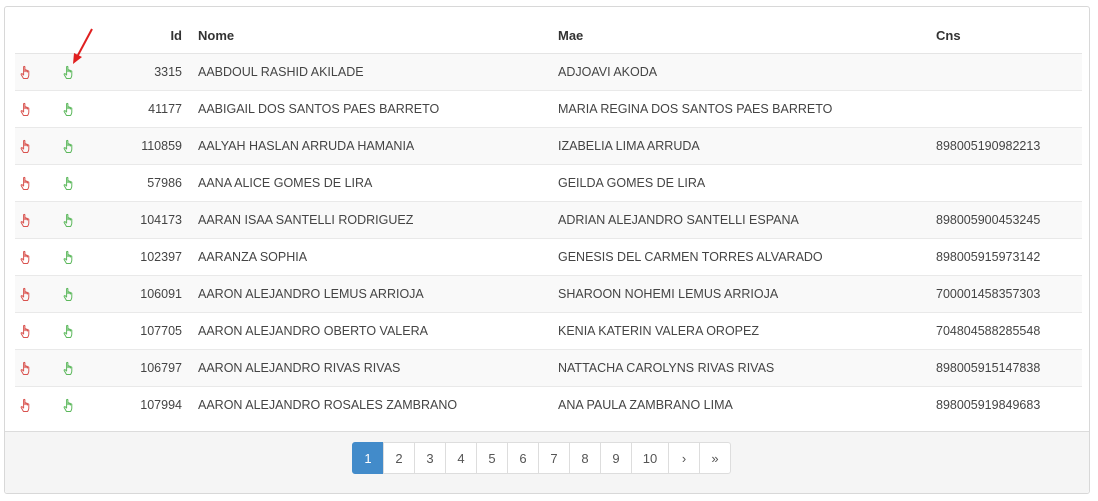 The width and height of the screenshot is (1098, 501). I want to click on page-4-button: 4, so click(461, 458).